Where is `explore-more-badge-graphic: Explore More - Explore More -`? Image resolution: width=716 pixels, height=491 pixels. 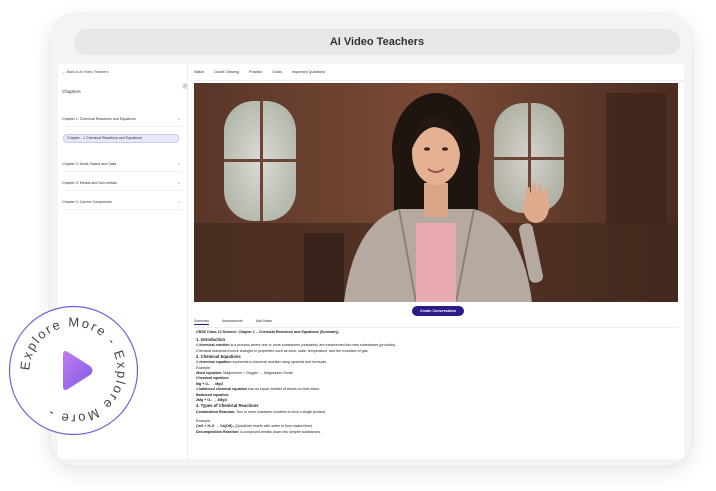
explore-more-badge-graphic: Explore More - Explore More - is located at coordinates (73, 370).